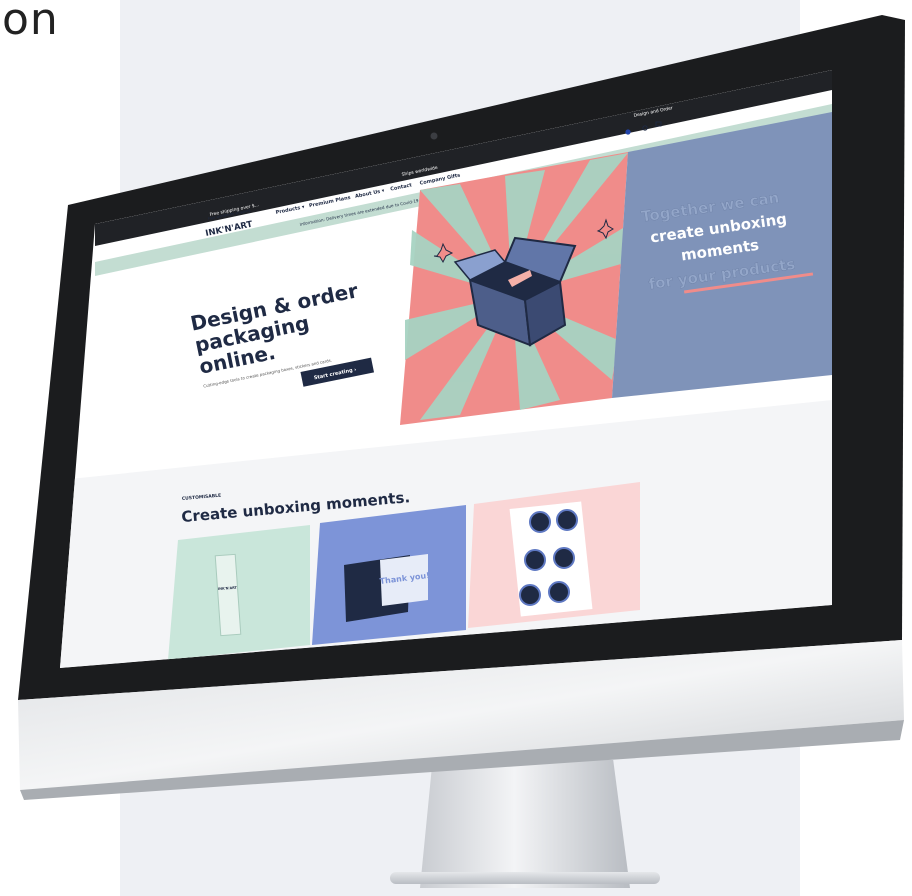 This screenshot has height=896, width=912. Describe the element at coordinates (514, 288) in the screenshot. I see `hero-illustration` at that location.